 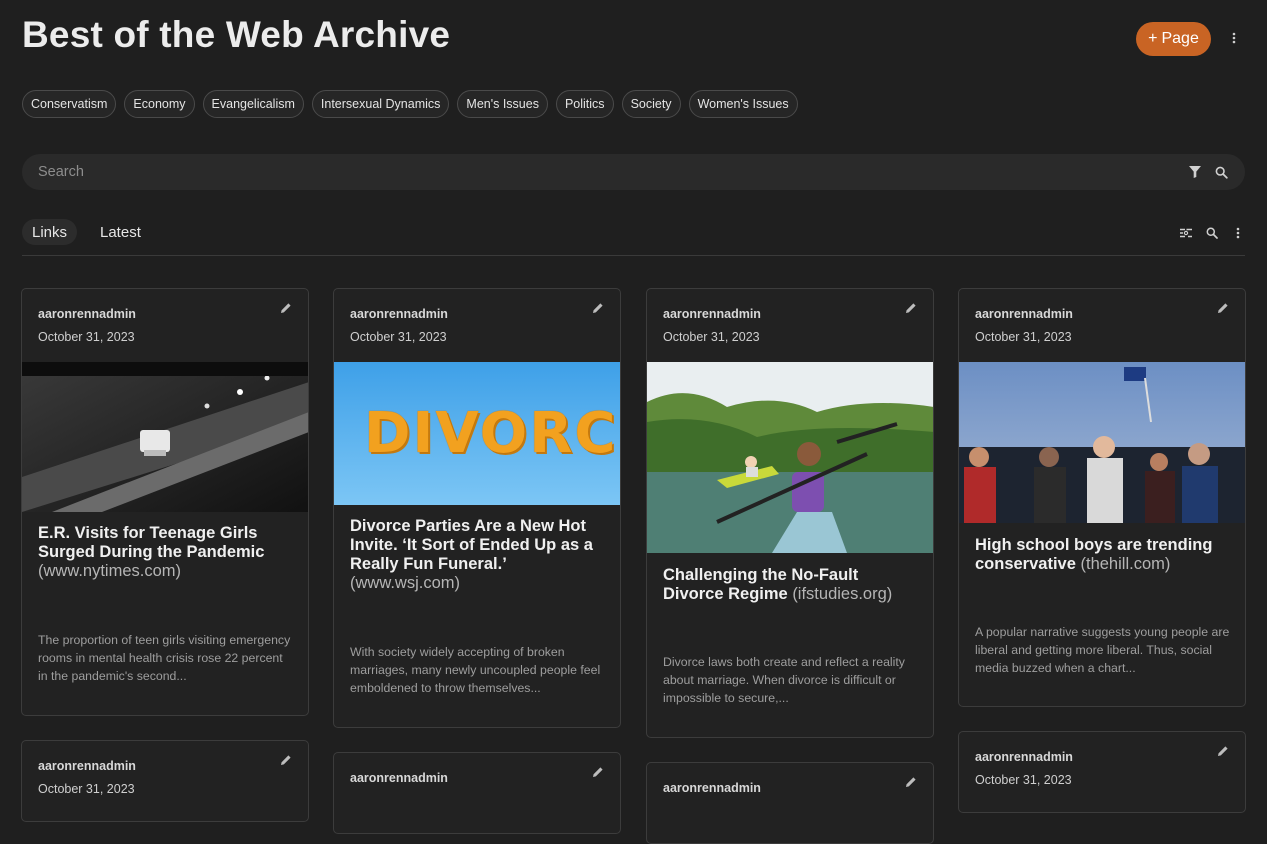 What do you see at coordinates (120, 232) in the screenshot?
I see `tab-latest: Latest` at bounding box center [120, 232].